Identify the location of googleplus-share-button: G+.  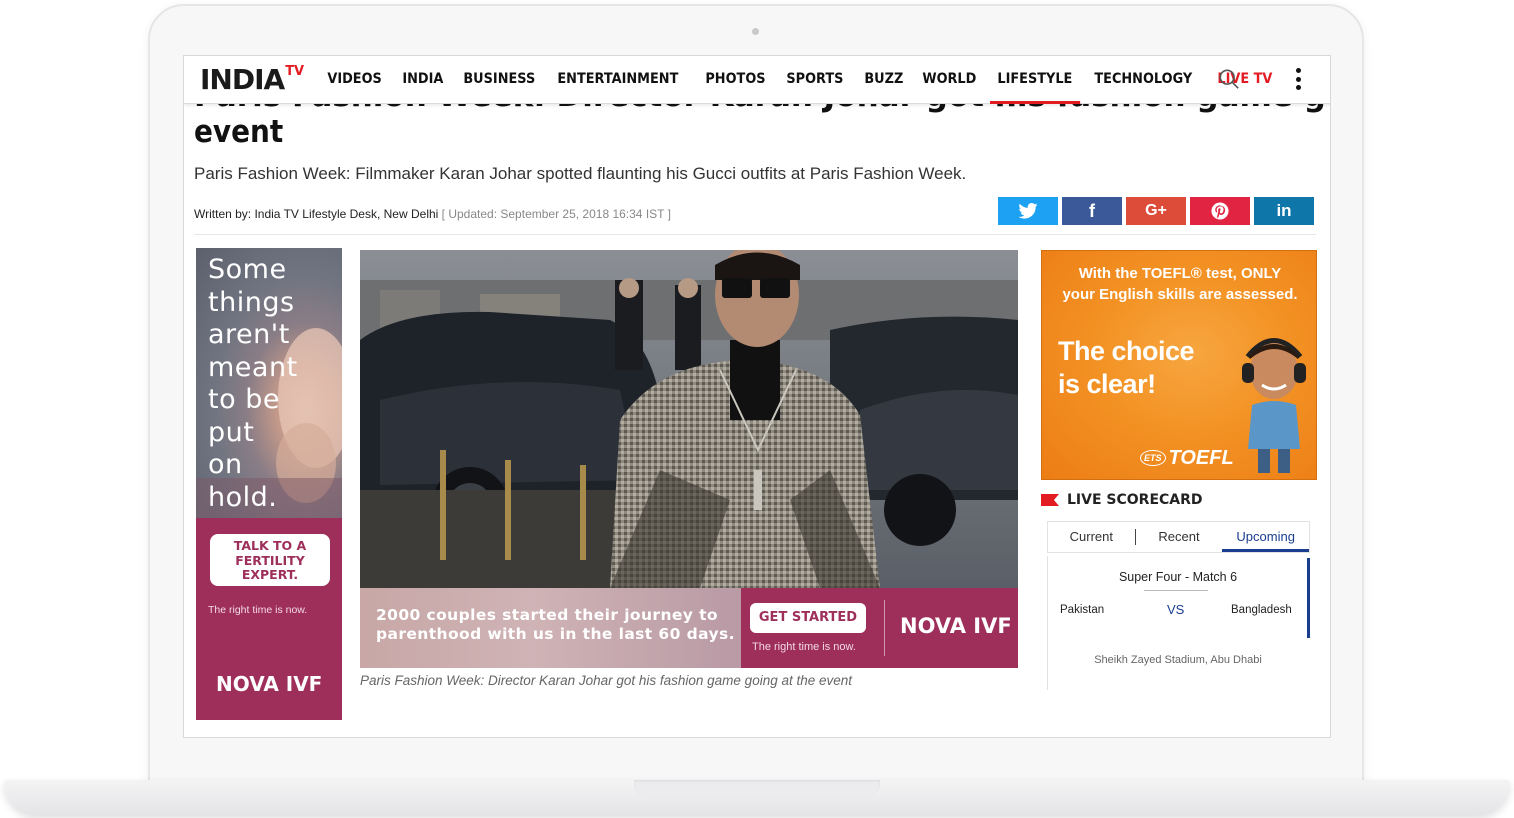
(1156, 211).